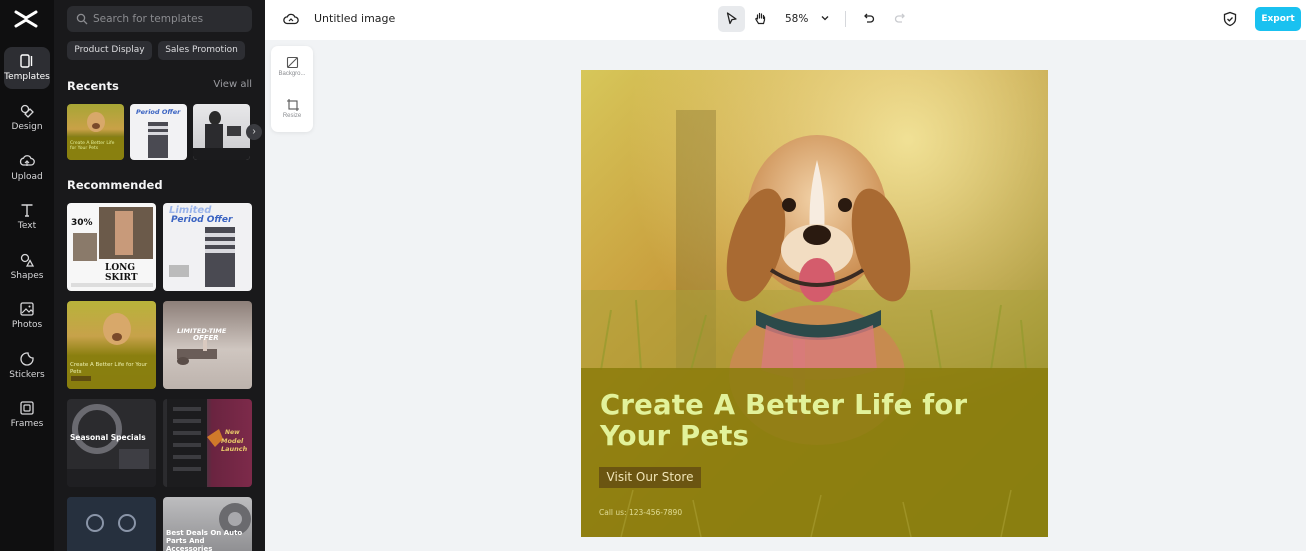  What do you see at coordinates (1230, 19) in the screenshot?
I see `shield-icon` at bounding box center [1230, 19].